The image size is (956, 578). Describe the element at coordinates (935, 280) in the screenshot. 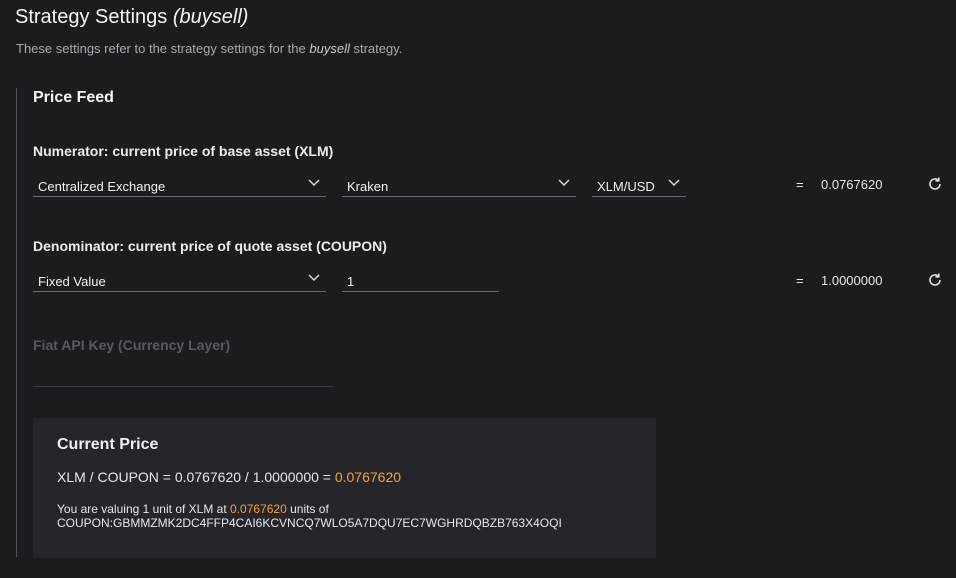

I see `denominator-refresh-icon` at that location.